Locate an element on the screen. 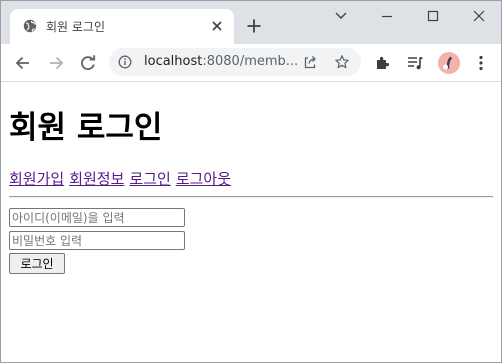 Image resolution: width=502 pixels, height=363 pixels. maximize-icon is located at coordinates (433, 16).